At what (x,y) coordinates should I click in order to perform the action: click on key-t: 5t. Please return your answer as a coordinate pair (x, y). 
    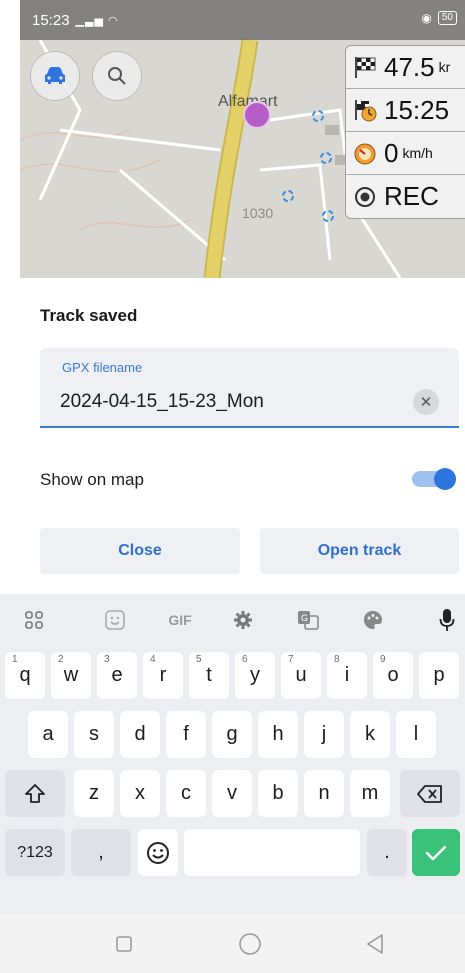
    Looking at the image, I should click on (209, 675).